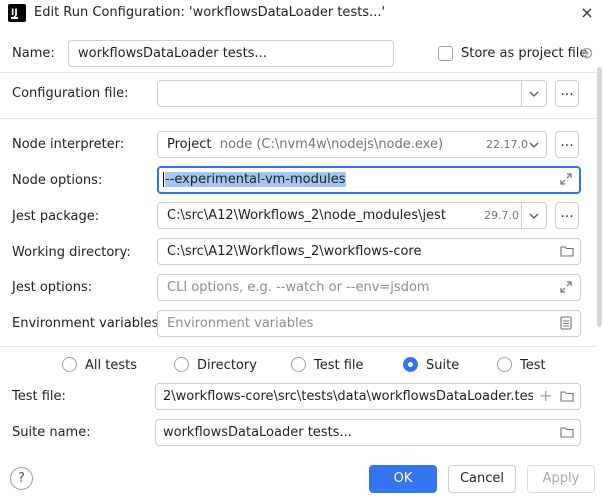  I want to click on gear-icon, so click(587, 53).